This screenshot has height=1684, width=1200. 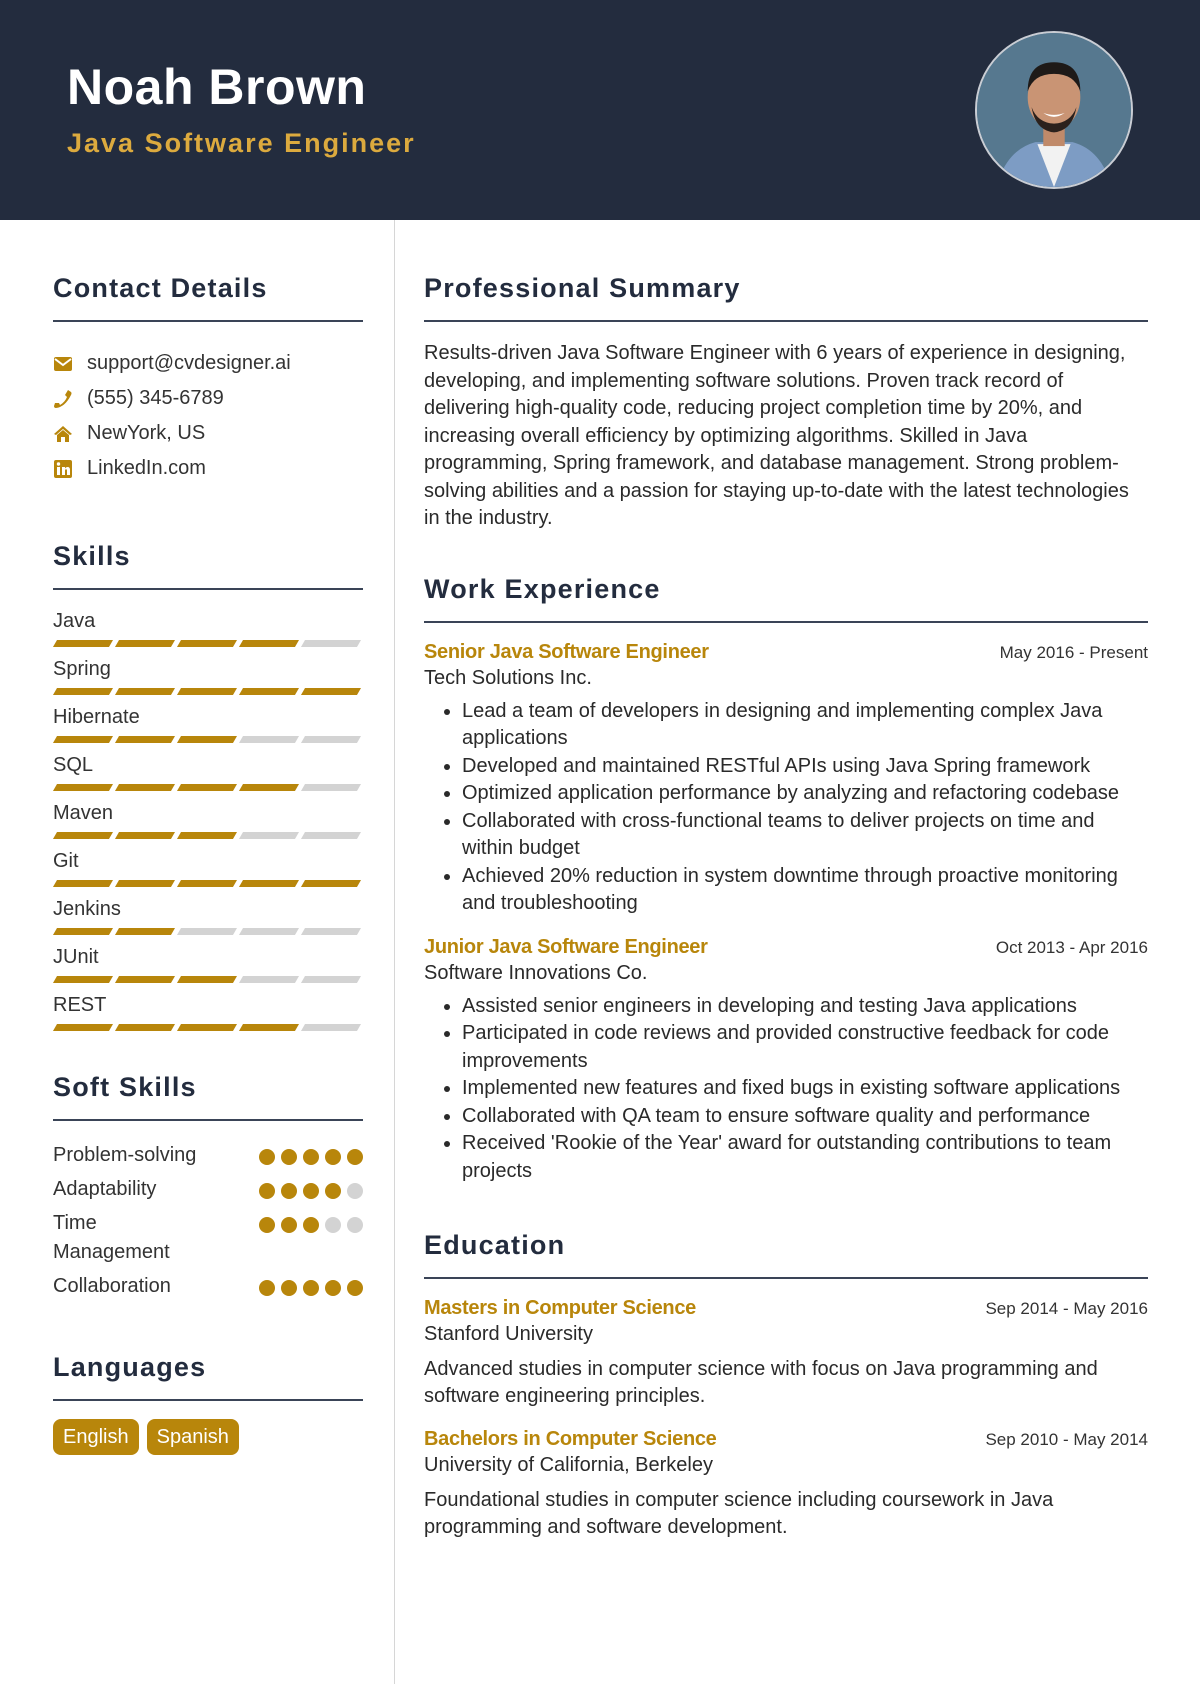 I want to click on column-divider, so click(x=394, y=952).